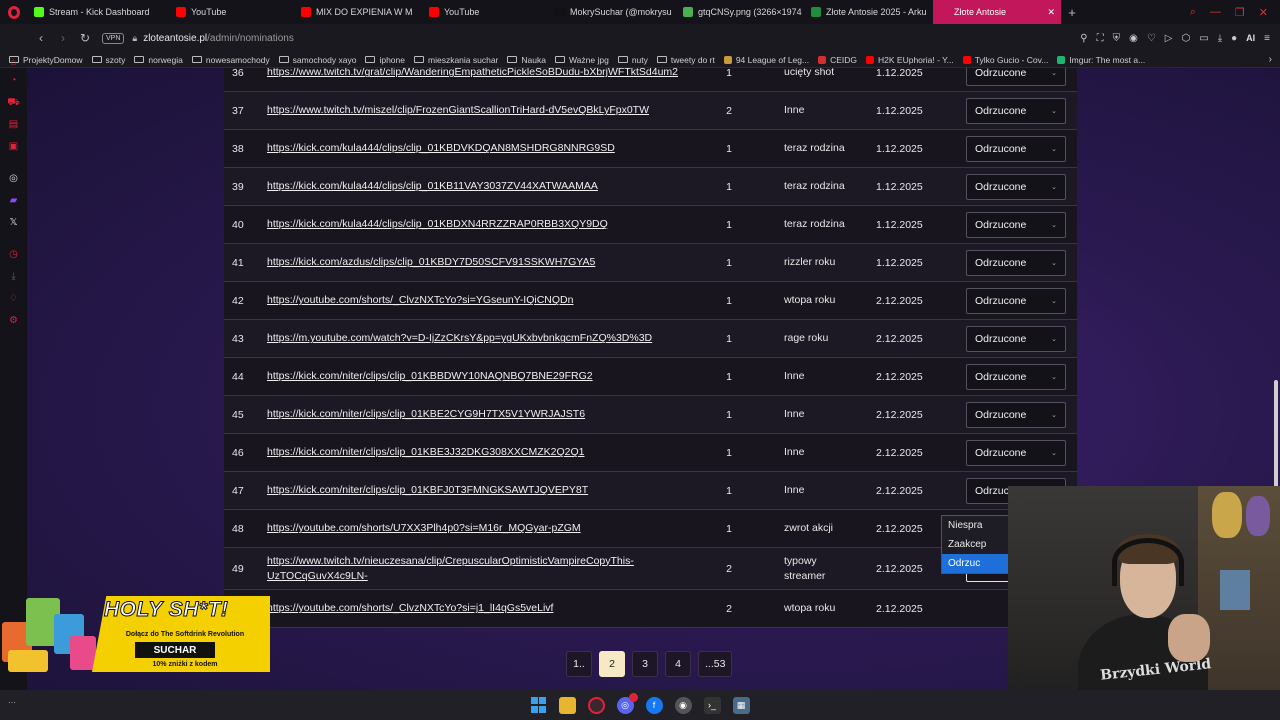 The image size is (1280, 720). What do you see at coordinates (1193, 12) in the screenshot?
I see `search-tabs-icon: ⌕` at bounding box center [1193, 12].